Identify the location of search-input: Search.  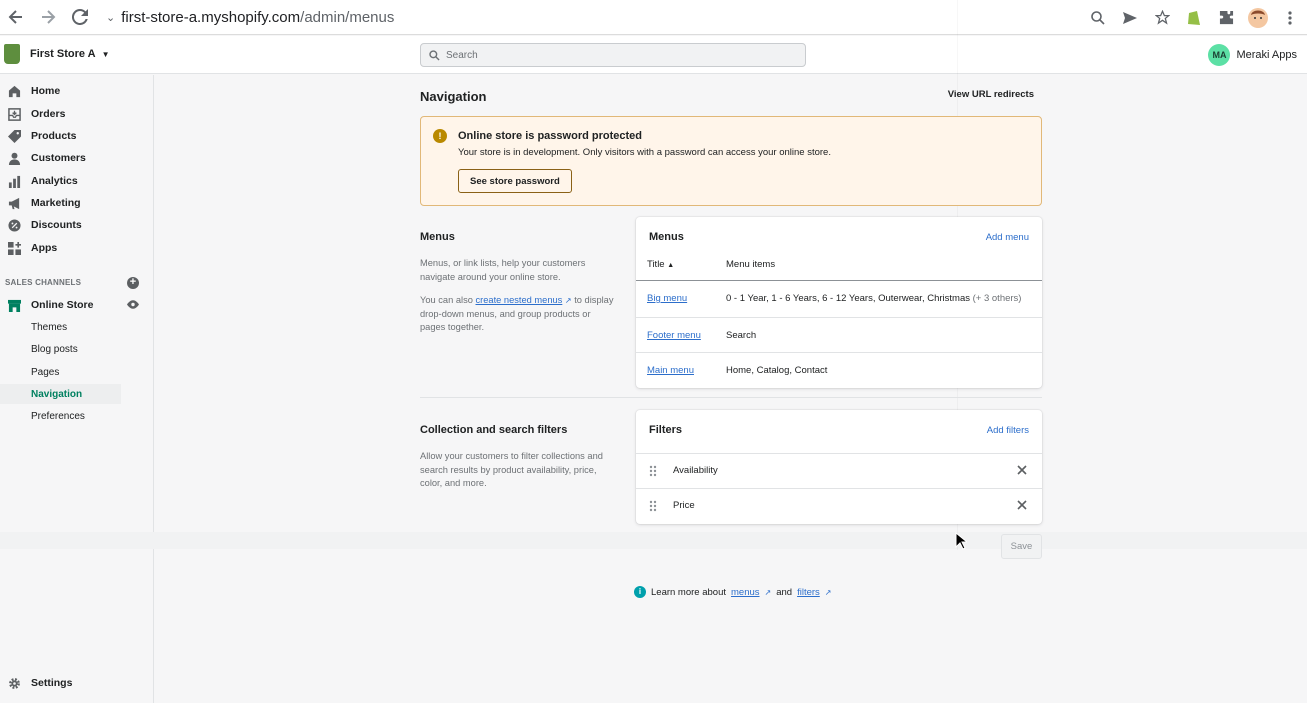
(613, 55).